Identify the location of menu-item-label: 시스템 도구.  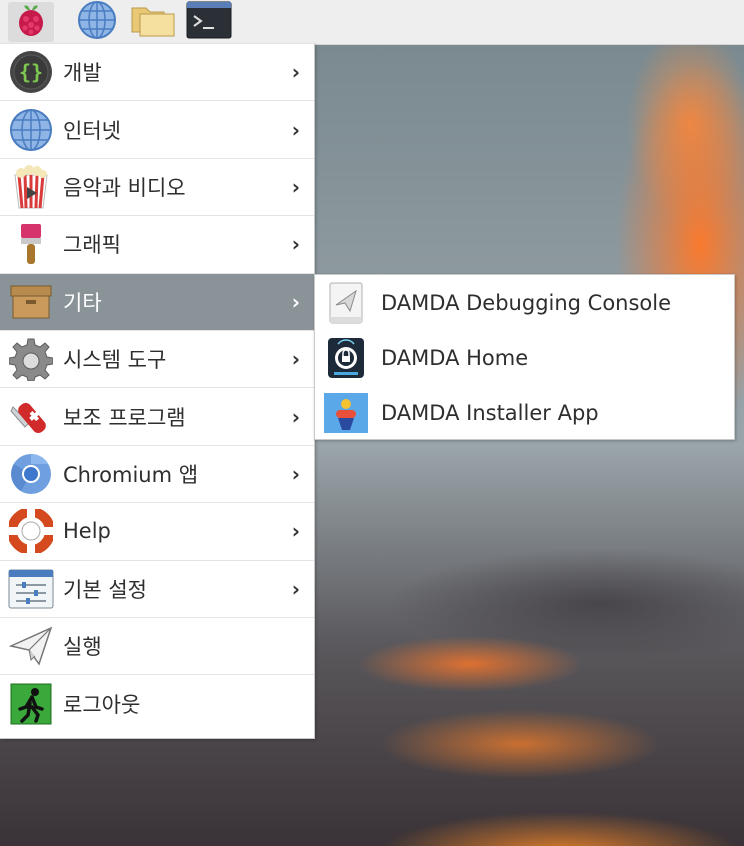
(115, 360).